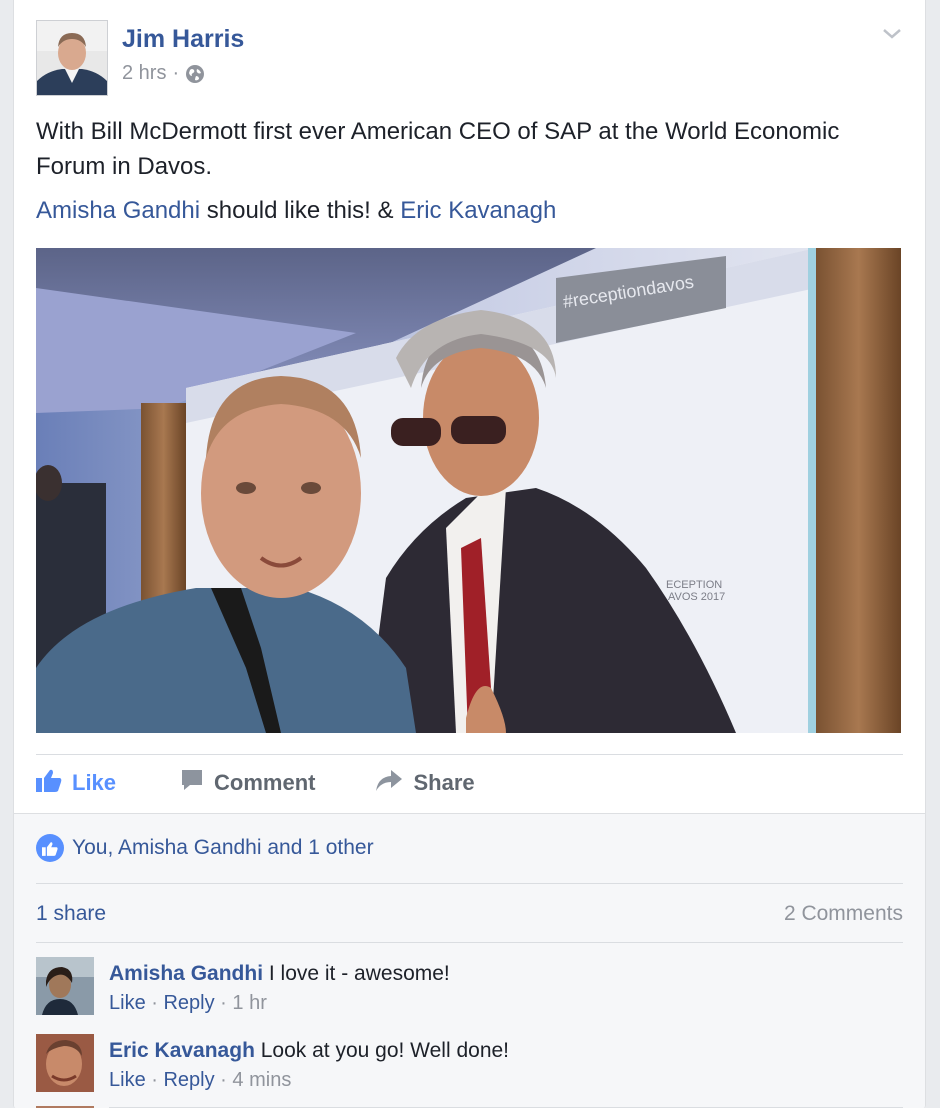 This screenshot has width=940, height=1108. Describe the element at coordinates (249, 1003) in the screenshot. I see `comment-time: 1 hr` at that location.